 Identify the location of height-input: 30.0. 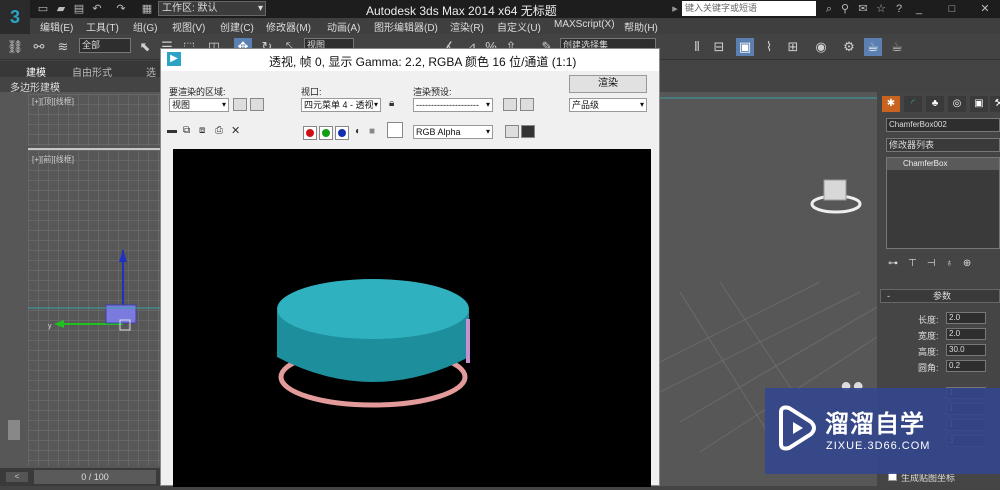
(966, 350).